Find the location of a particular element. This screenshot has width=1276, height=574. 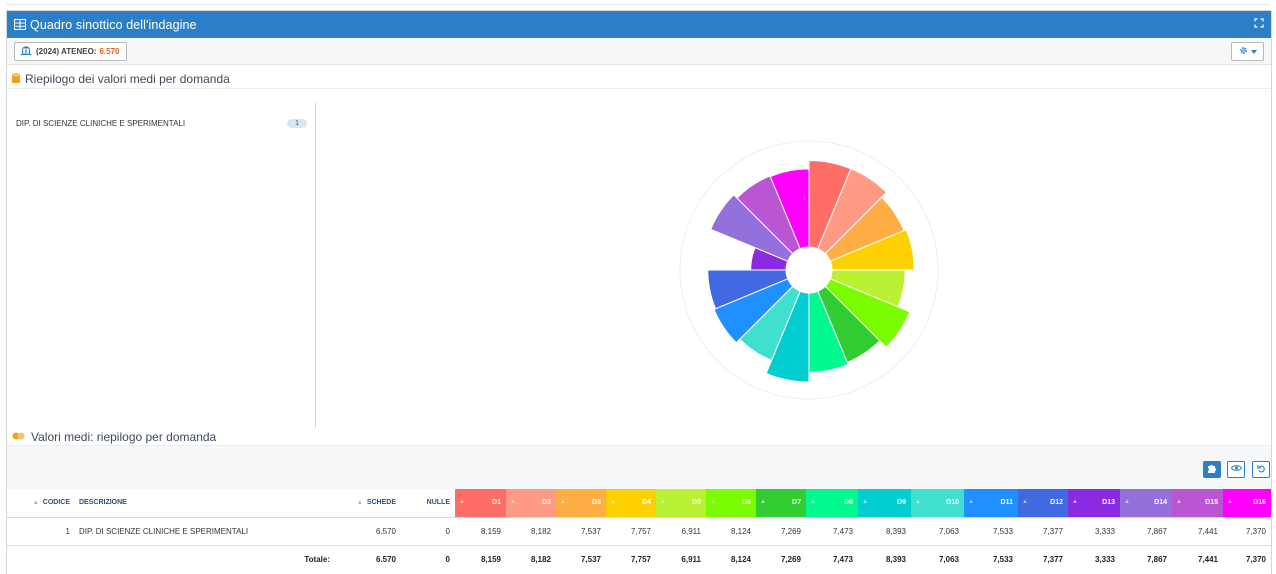

column-header-label: D11 is located at coordinates (1006, 503).